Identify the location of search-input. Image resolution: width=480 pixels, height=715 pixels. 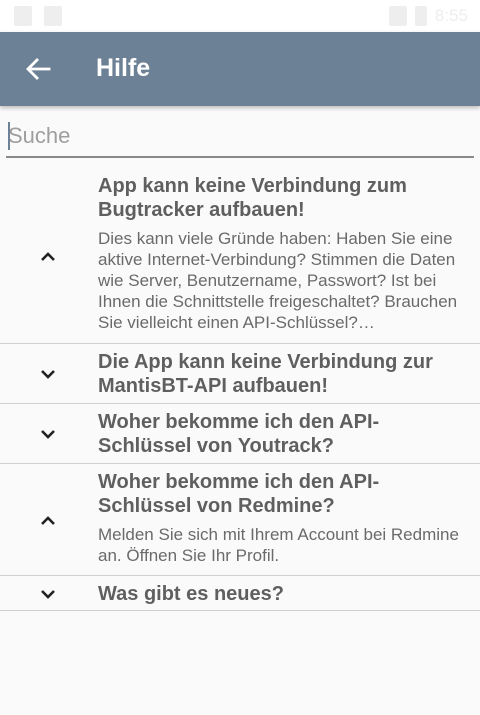
(240, 136).